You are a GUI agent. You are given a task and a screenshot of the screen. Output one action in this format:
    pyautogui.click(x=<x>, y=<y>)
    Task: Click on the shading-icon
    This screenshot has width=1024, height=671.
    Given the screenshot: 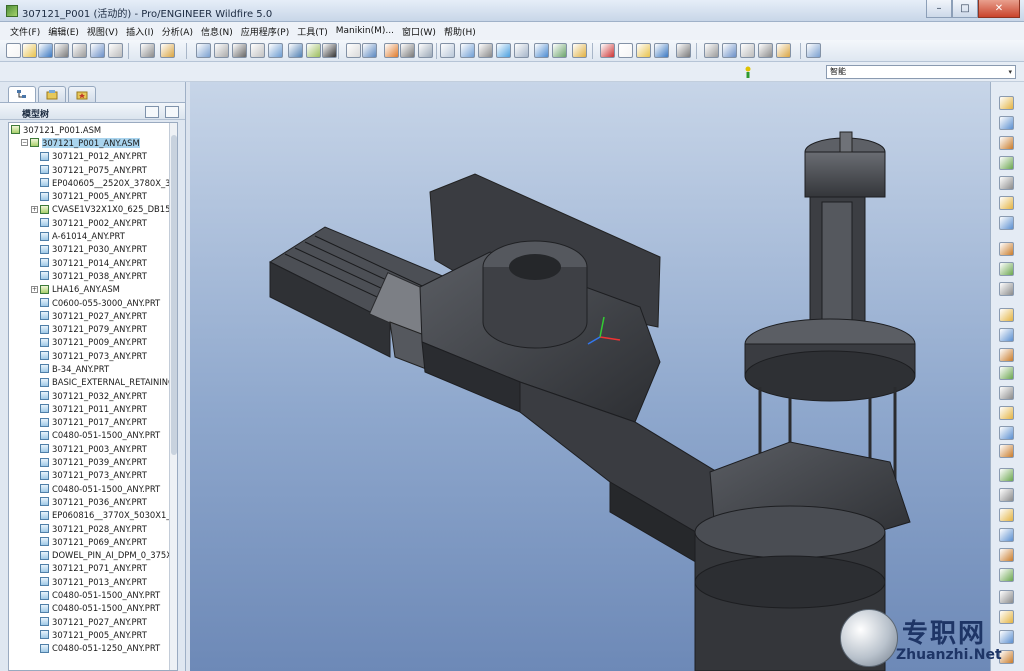 What is the action you would take?
    pyautogui.click(x=607, y=50)
    